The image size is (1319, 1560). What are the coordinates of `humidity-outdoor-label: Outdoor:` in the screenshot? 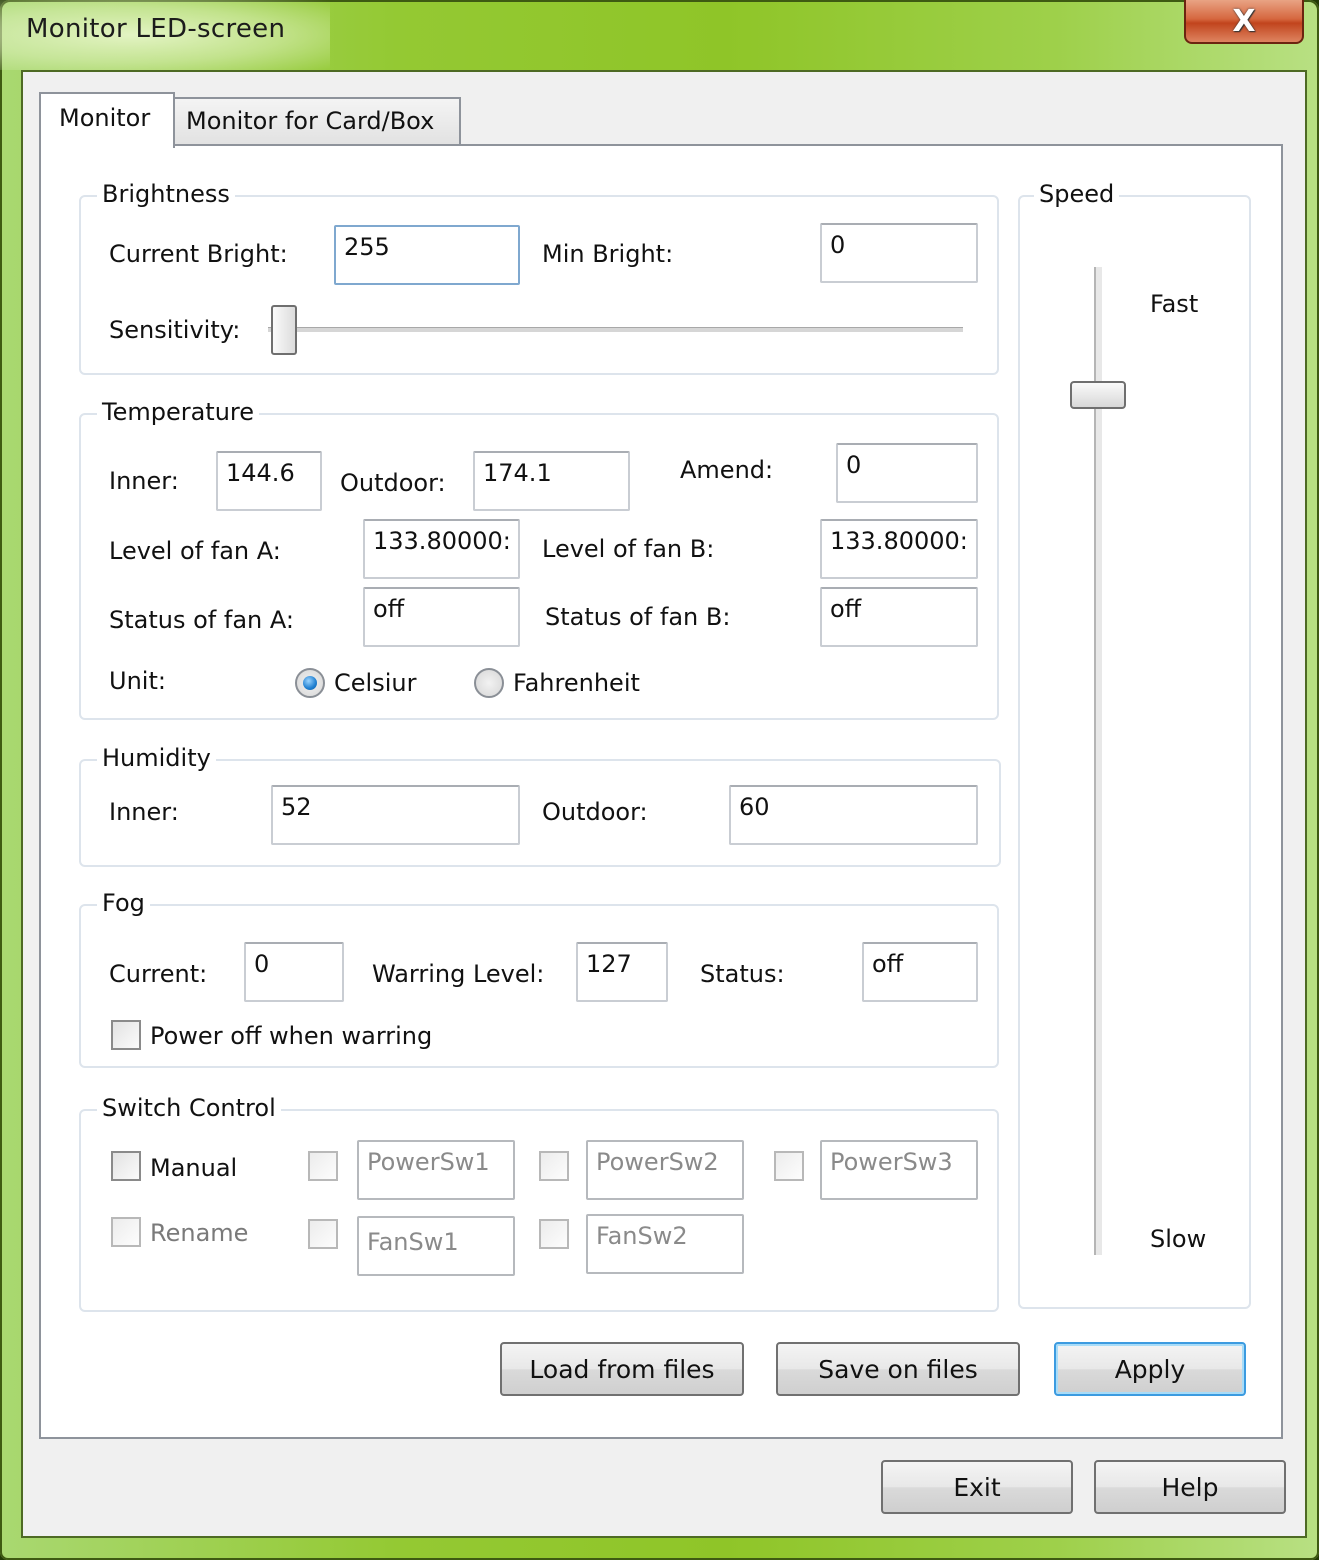 It's located at (595, 812).